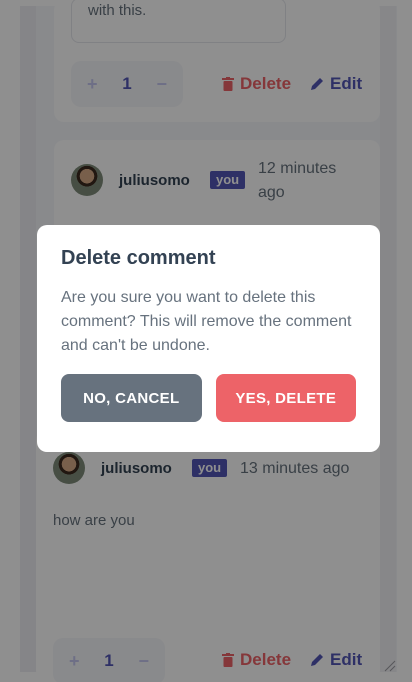 Image resolution: width=412 pixels, height=682 pixels. Describe the element at coordinates (138, 258) in the screenshot. I see `dialog-title: Delete comment` at that location.